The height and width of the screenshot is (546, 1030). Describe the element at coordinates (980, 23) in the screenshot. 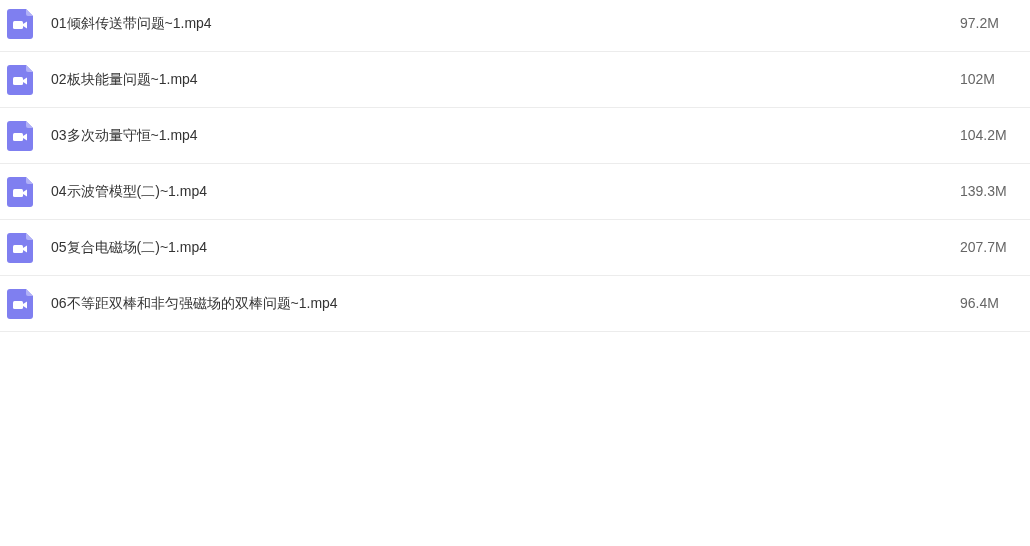

I see `file-size: 97.2M` at that location.